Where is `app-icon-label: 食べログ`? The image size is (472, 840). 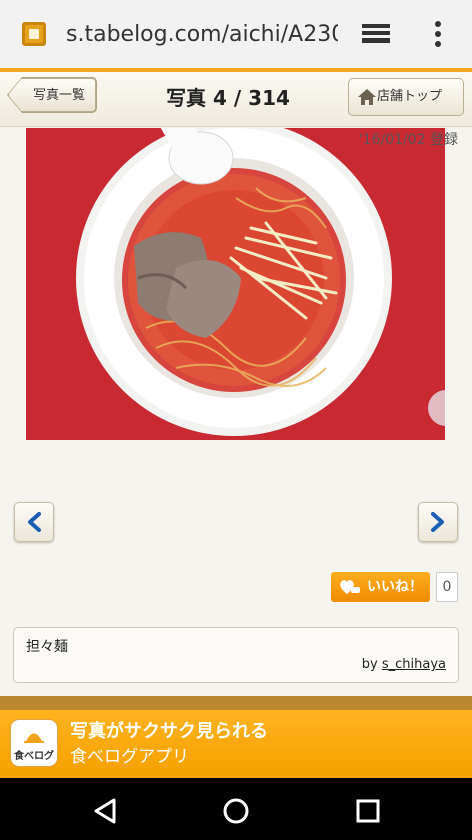
app-icon-label: 食べログ is located at coordinates (34, 756).